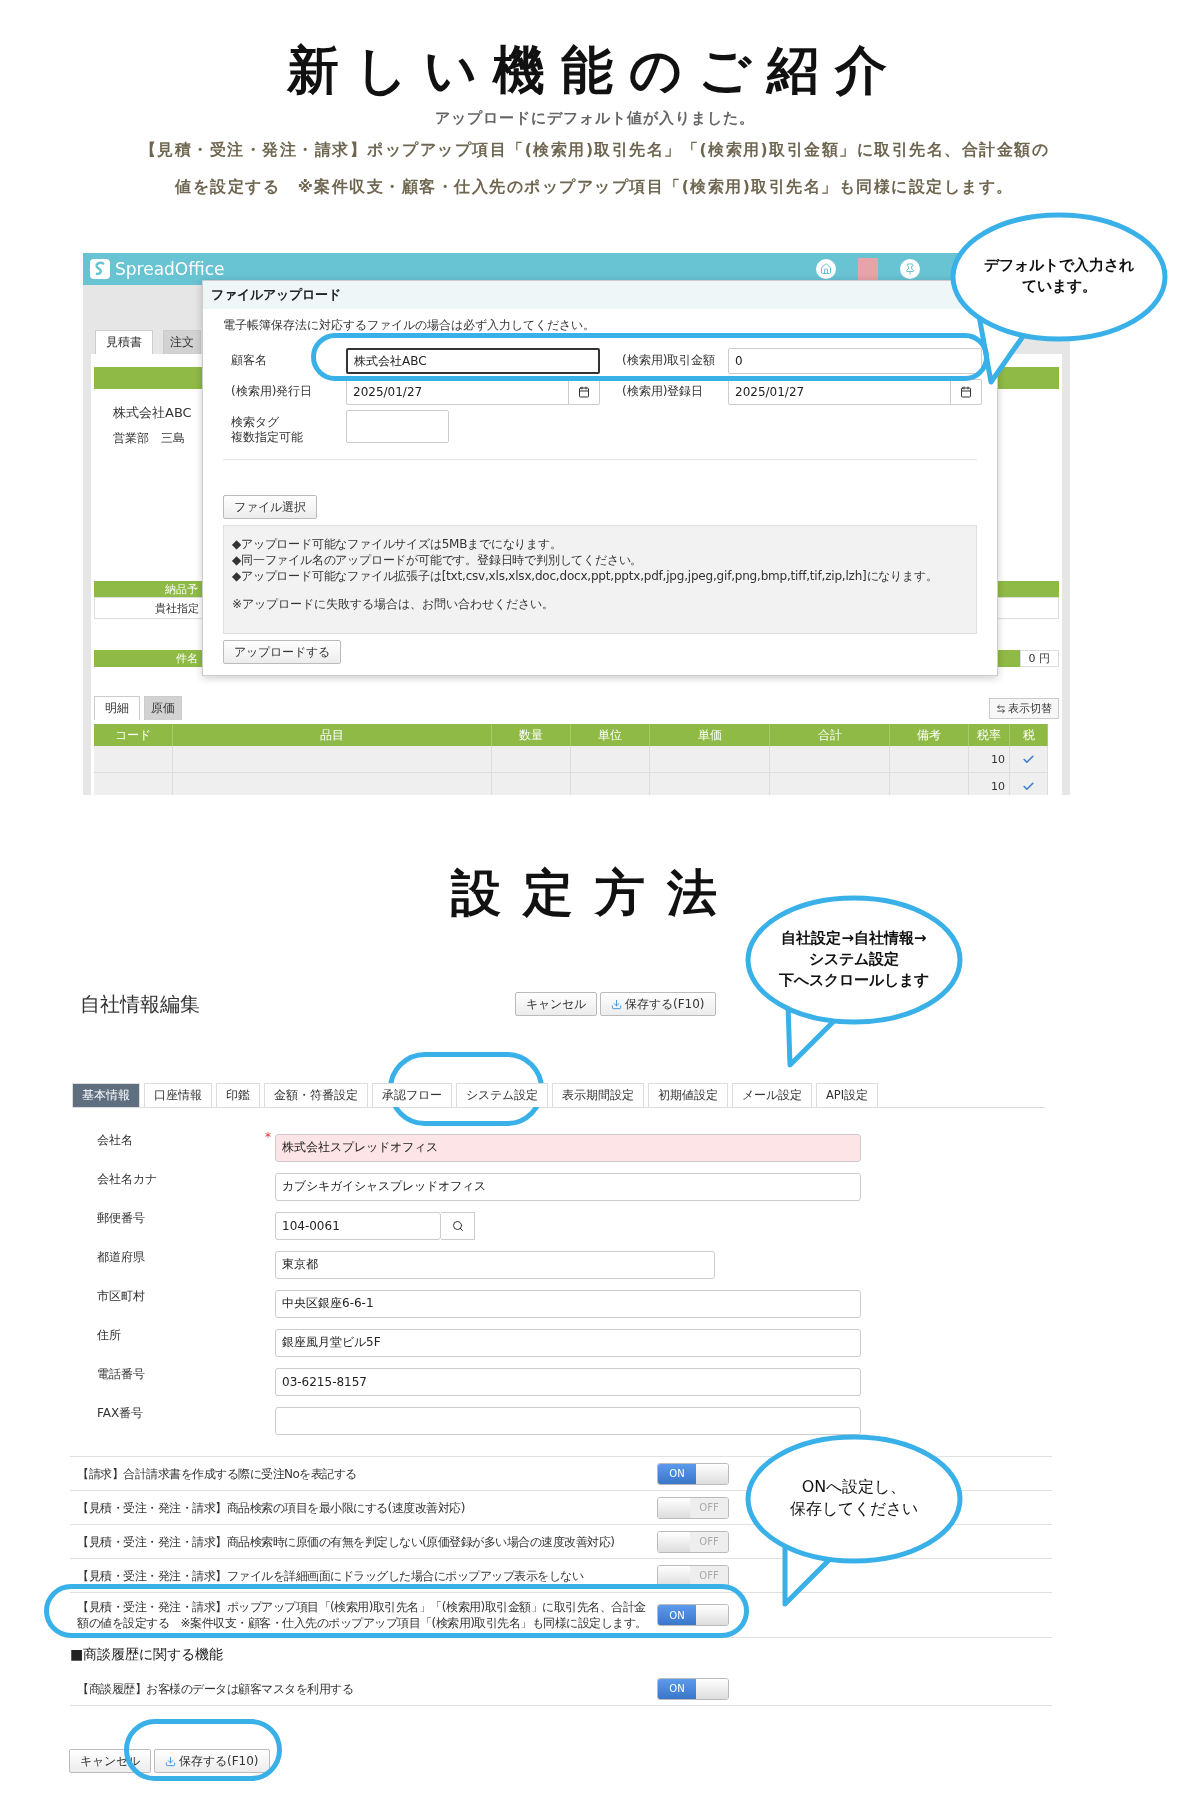  I want to click on settings-tab: メール設定, so click(772, 1095).